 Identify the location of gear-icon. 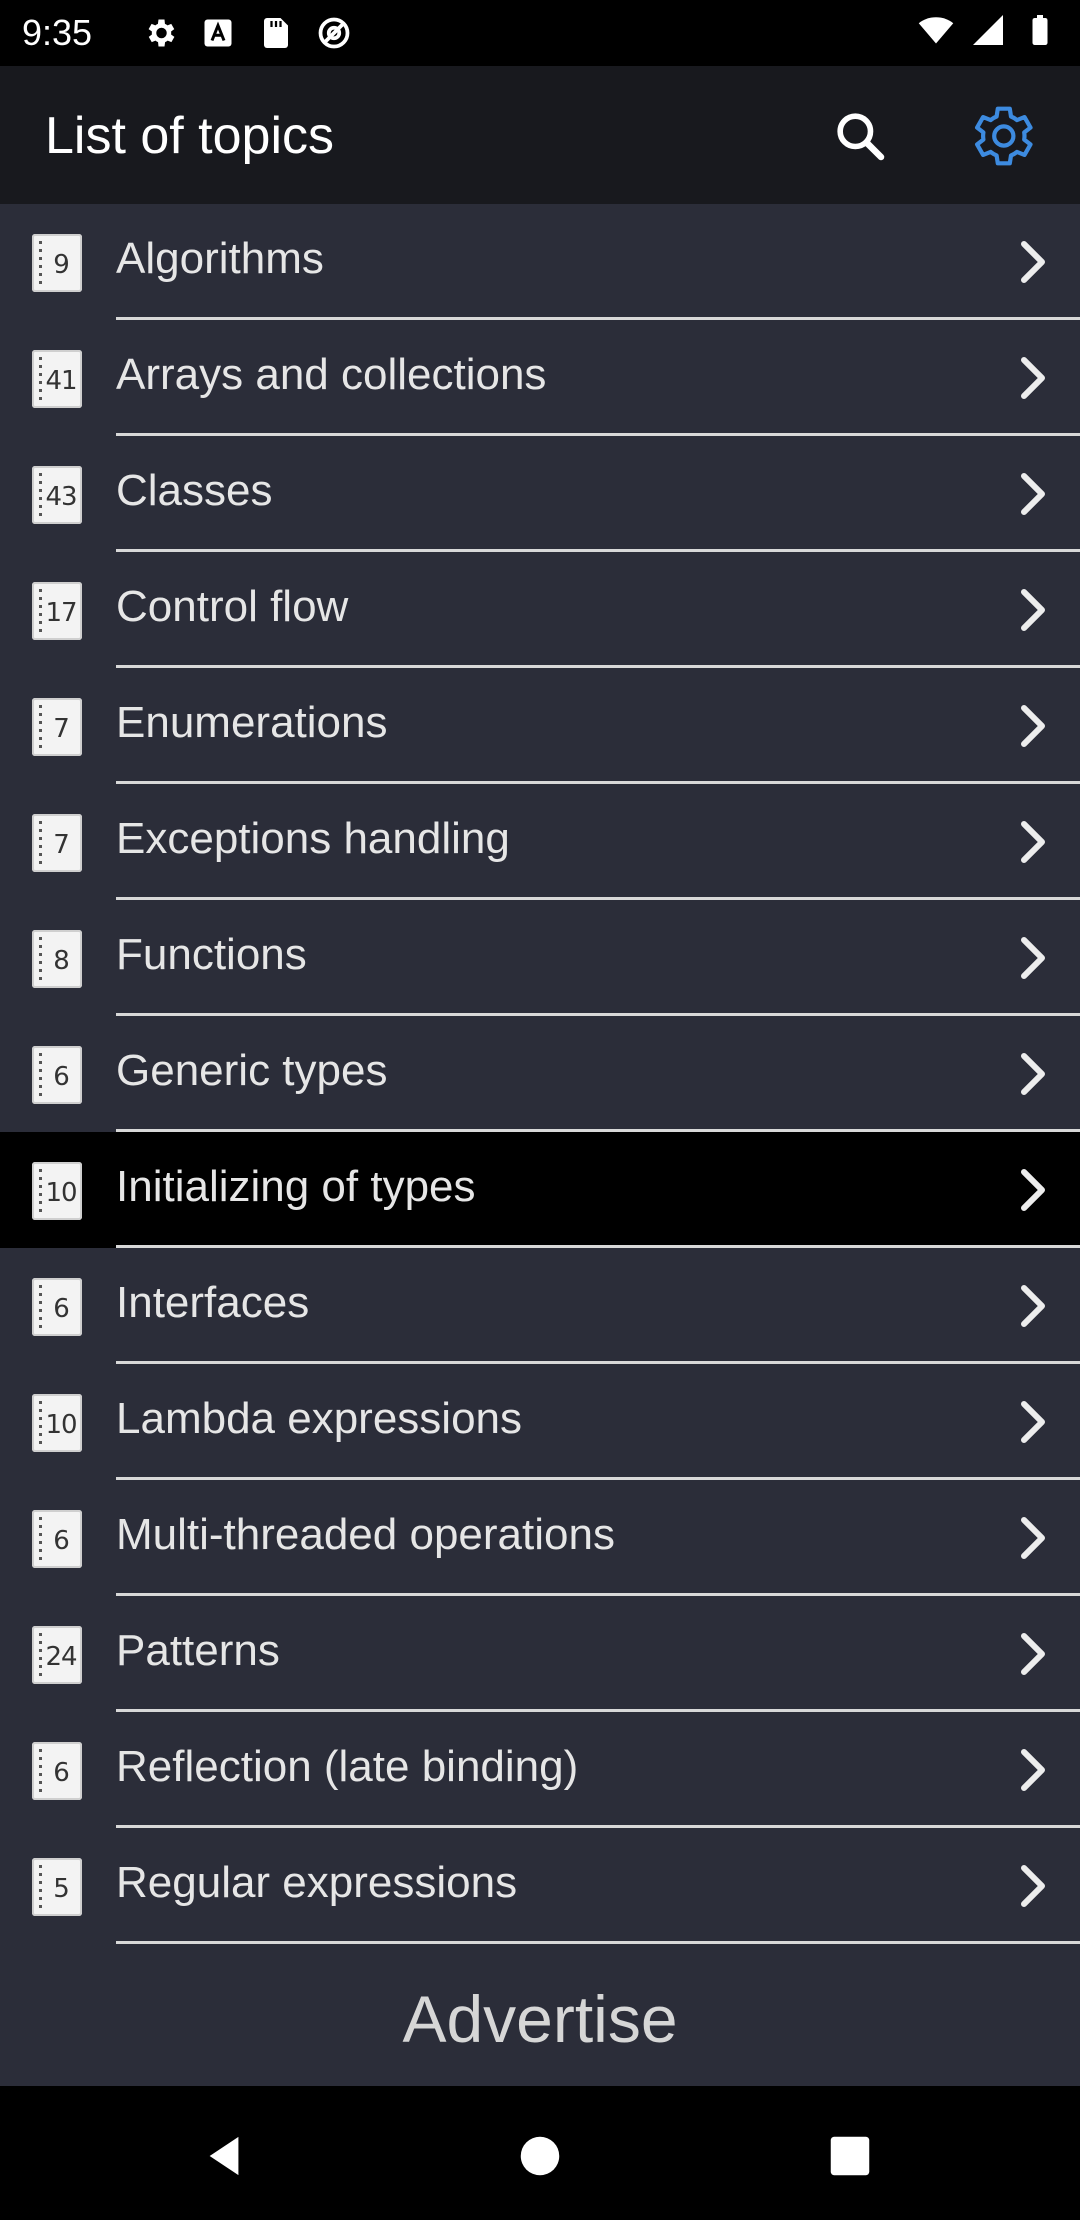
(1004, 136).